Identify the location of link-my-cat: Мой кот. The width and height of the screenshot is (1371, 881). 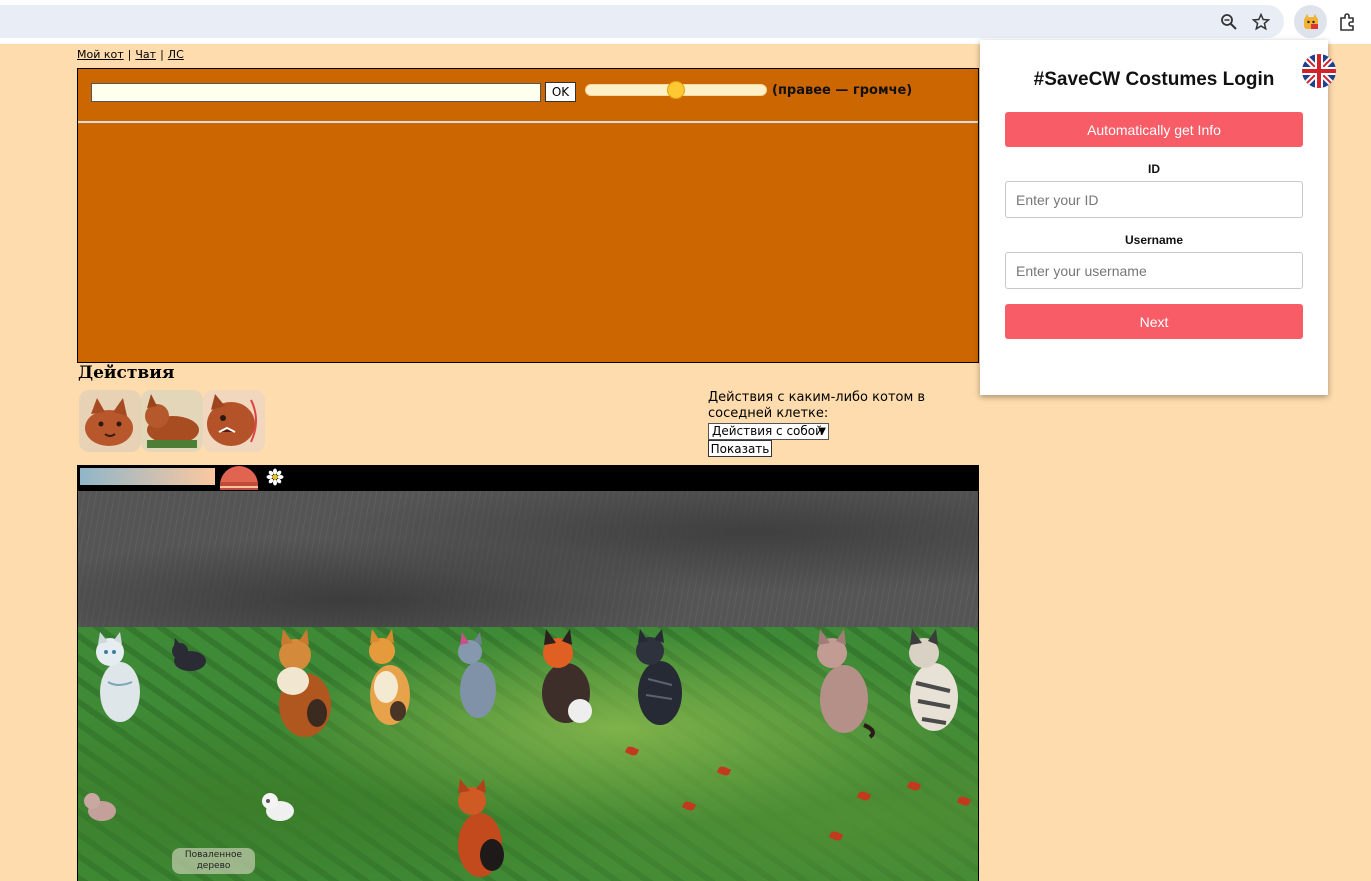
(100, 54).